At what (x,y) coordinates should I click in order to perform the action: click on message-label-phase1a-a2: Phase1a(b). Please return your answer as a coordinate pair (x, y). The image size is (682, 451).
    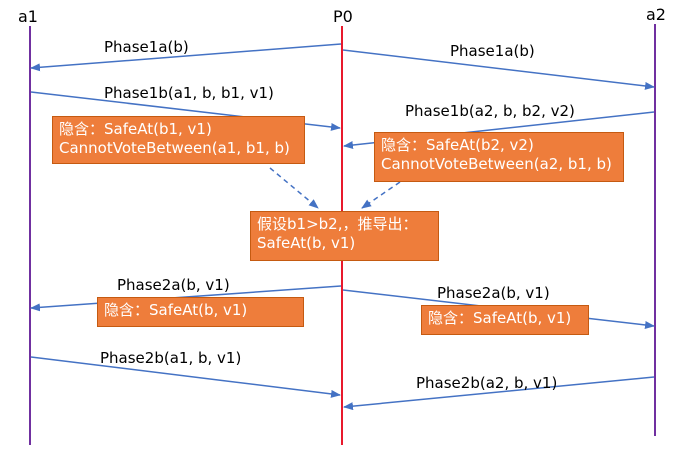
    Looking at the image, I should click on (492, 51).